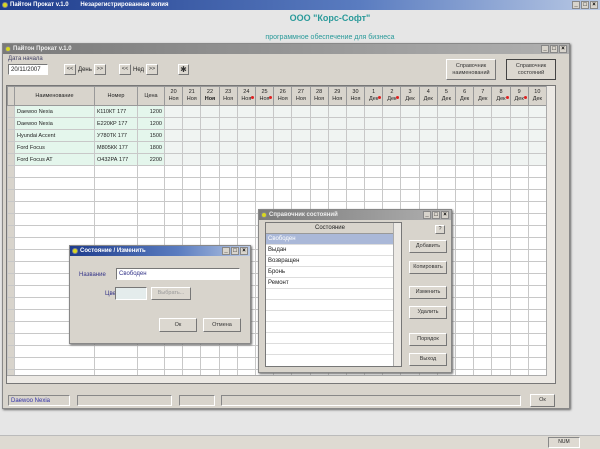  Describe the element at coordinates (173, 96) in the screenshot. I see `day-column-header: 20 Ноя` at that location.